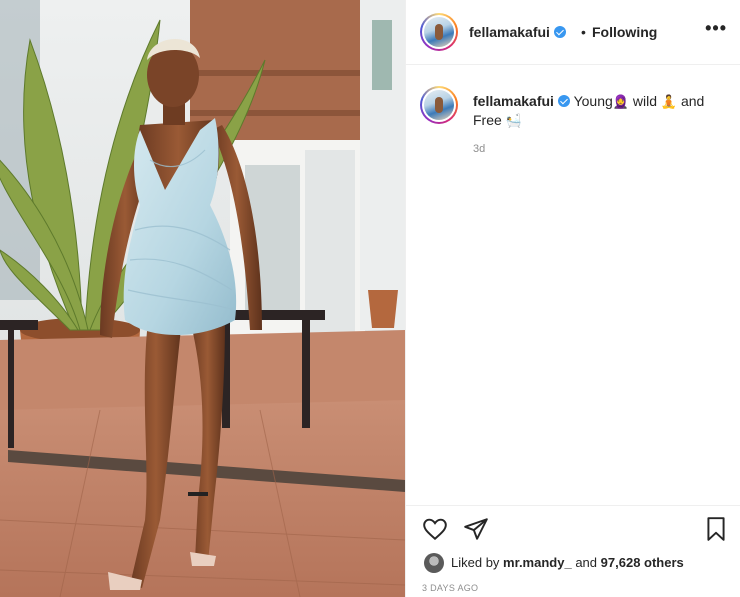 This screenshot has width=740, height=597. Describe the element at coordinates (435, 529) in the screenshot. I see `heart-icon` at that location.